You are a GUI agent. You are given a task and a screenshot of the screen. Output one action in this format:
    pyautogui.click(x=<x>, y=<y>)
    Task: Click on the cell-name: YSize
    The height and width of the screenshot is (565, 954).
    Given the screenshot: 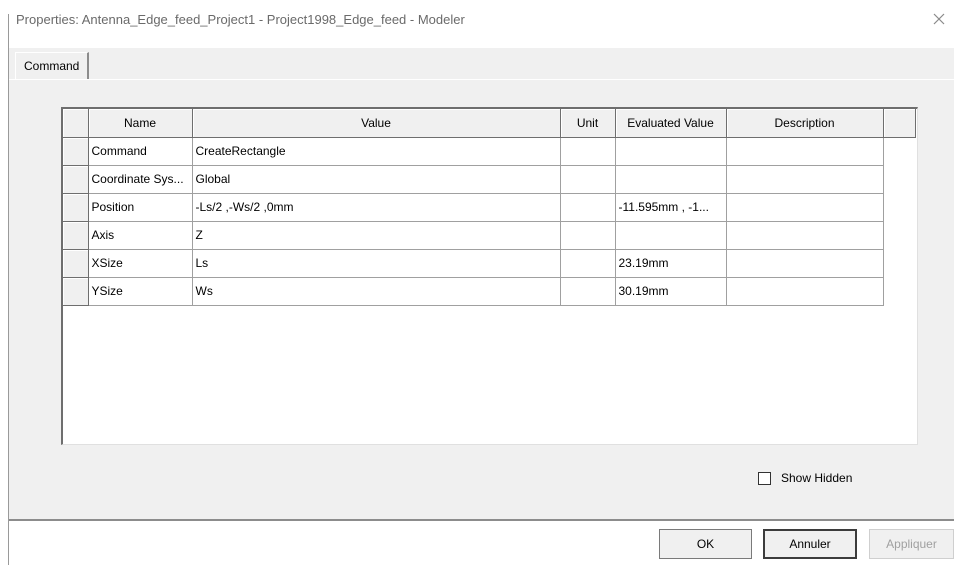 What is the action you would take?
    pyautogui.click(x=140, y=291)
    